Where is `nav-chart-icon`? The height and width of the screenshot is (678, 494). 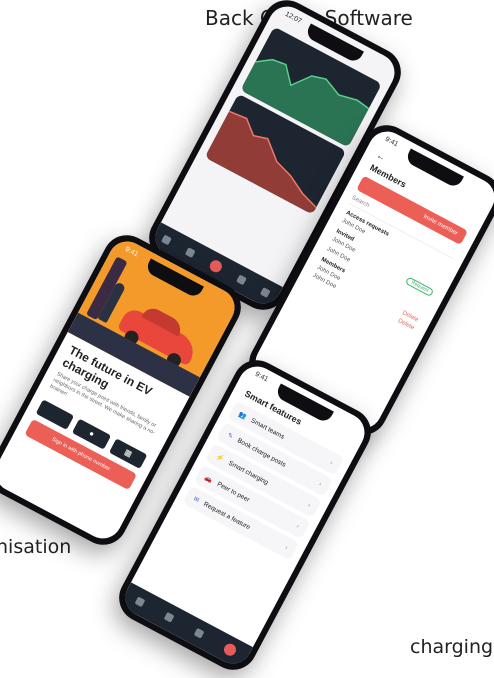 nav-chart-icon is located at coordinates (190, 253).